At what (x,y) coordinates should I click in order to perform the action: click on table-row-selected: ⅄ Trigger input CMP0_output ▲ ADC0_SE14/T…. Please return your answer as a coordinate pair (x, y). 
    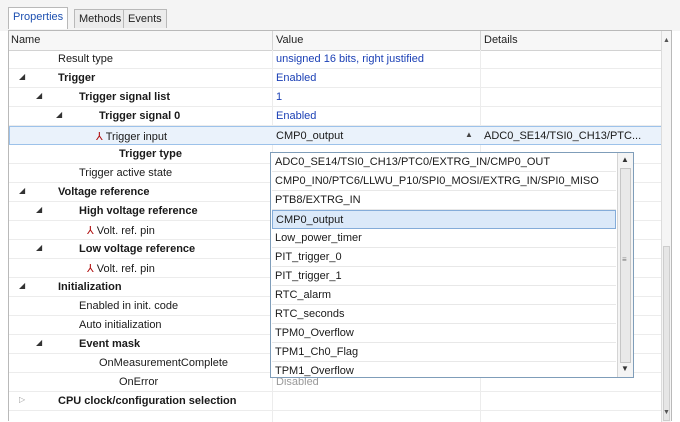
    Looking at the image, I should click on (336, 135).